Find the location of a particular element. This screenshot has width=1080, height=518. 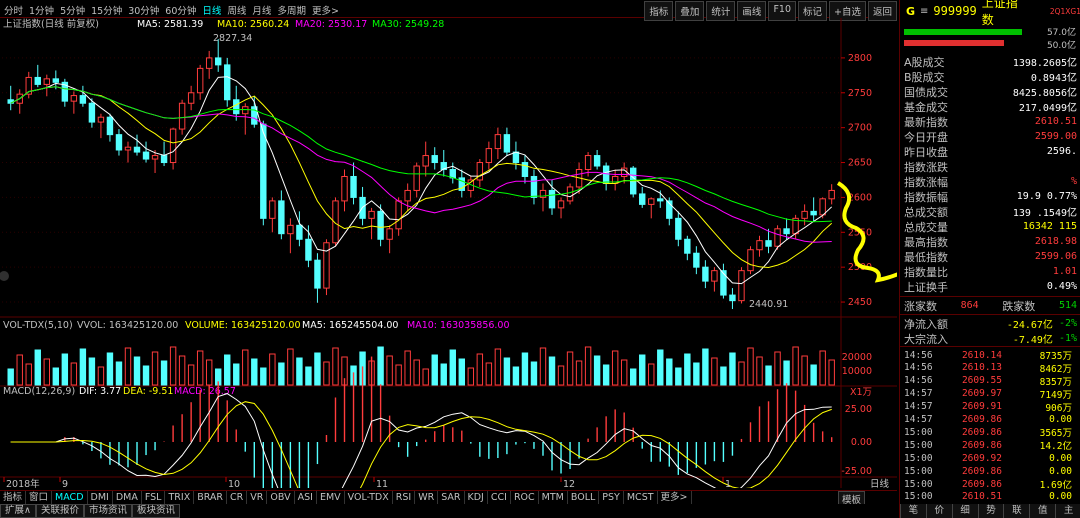

indicator-tab: OBV is located at coordinates (281, 497).